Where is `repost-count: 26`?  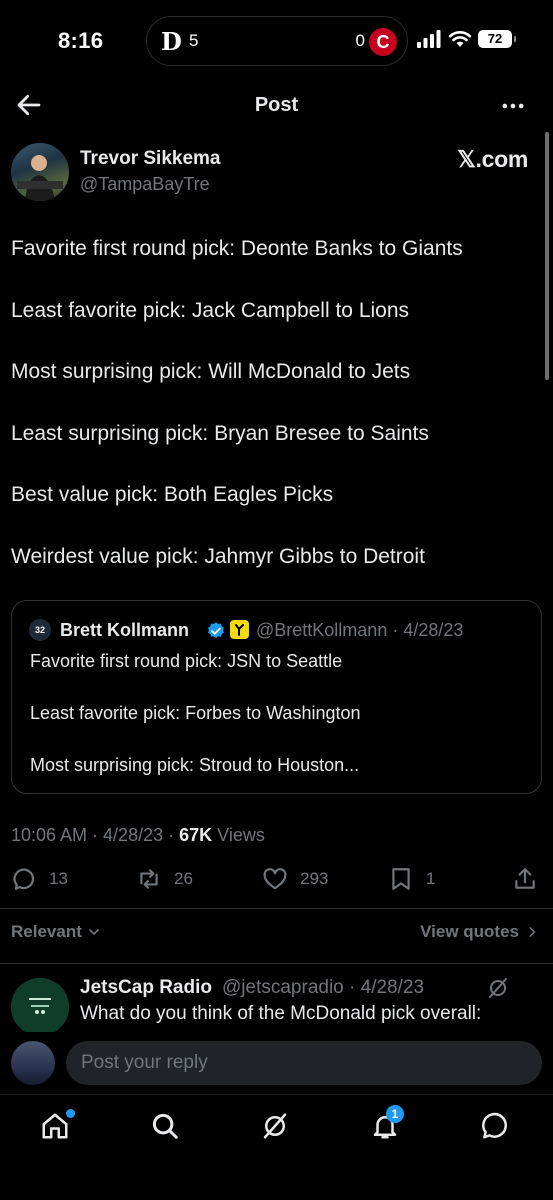 repost-count: 26 is located at coordinates (183, 878).